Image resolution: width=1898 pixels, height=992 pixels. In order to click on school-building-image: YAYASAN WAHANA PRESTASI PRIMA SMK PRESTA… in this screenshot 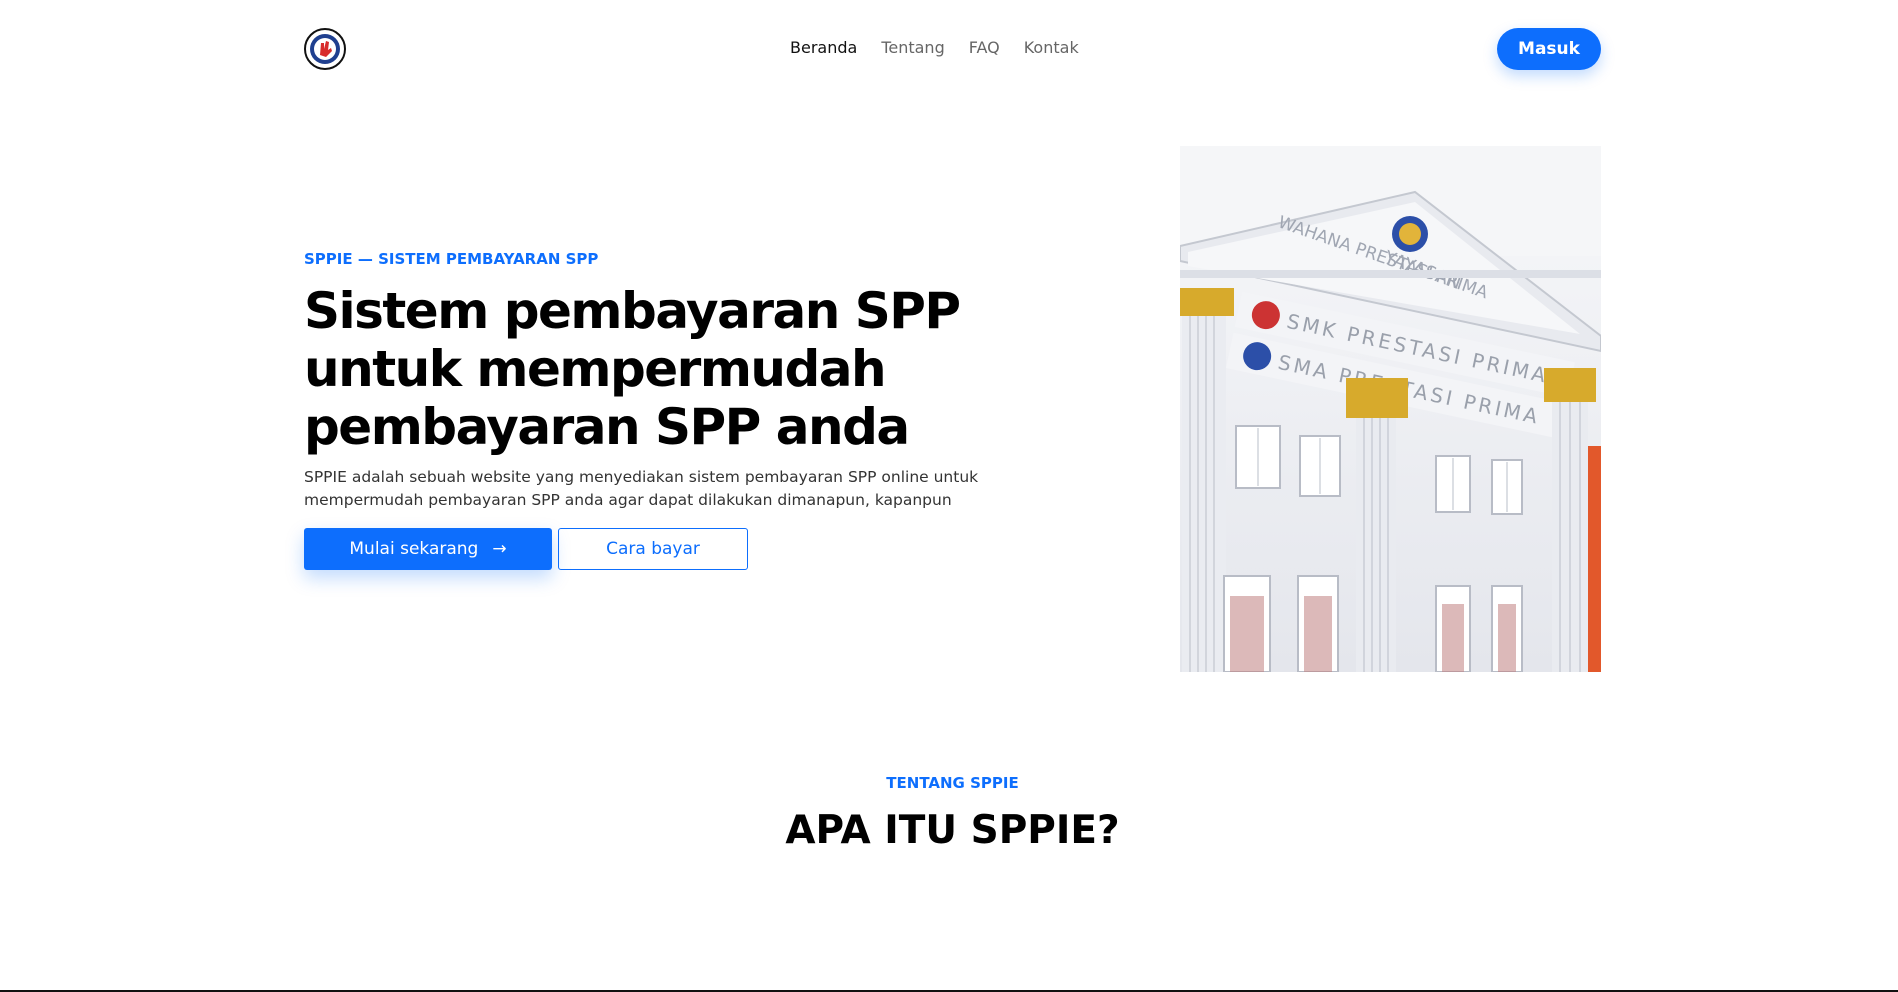, I will do `click(1390, 409)`.